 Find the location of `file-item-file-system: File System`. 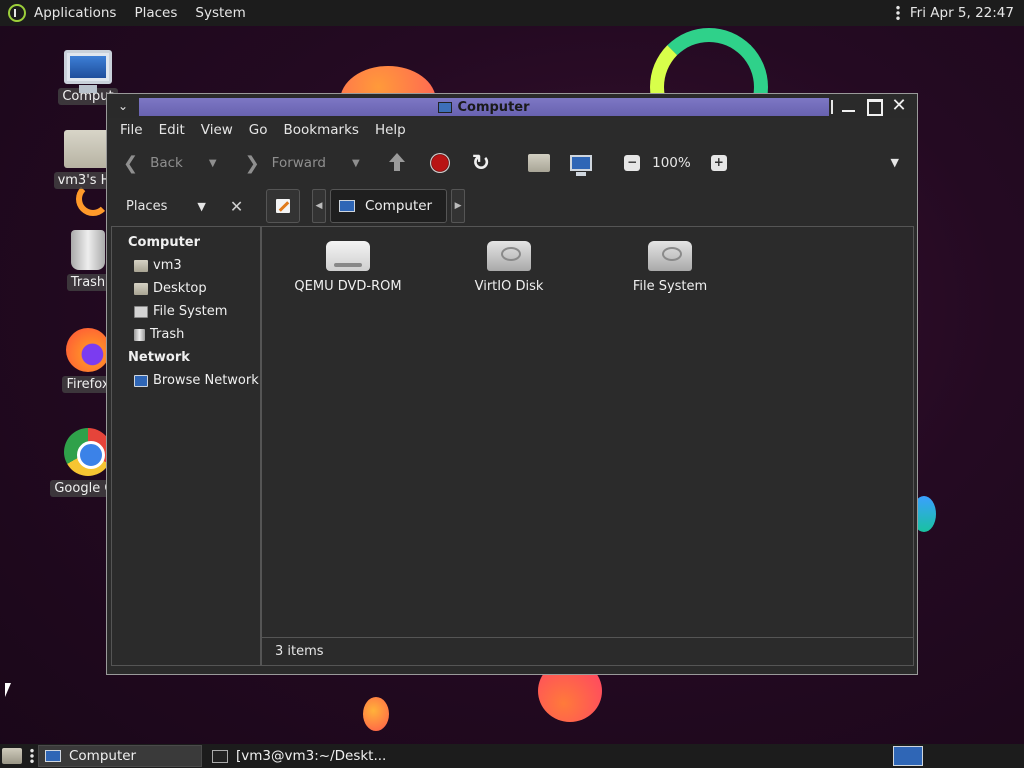

file-item-file-system: File System is located at coordinates (670, 267).